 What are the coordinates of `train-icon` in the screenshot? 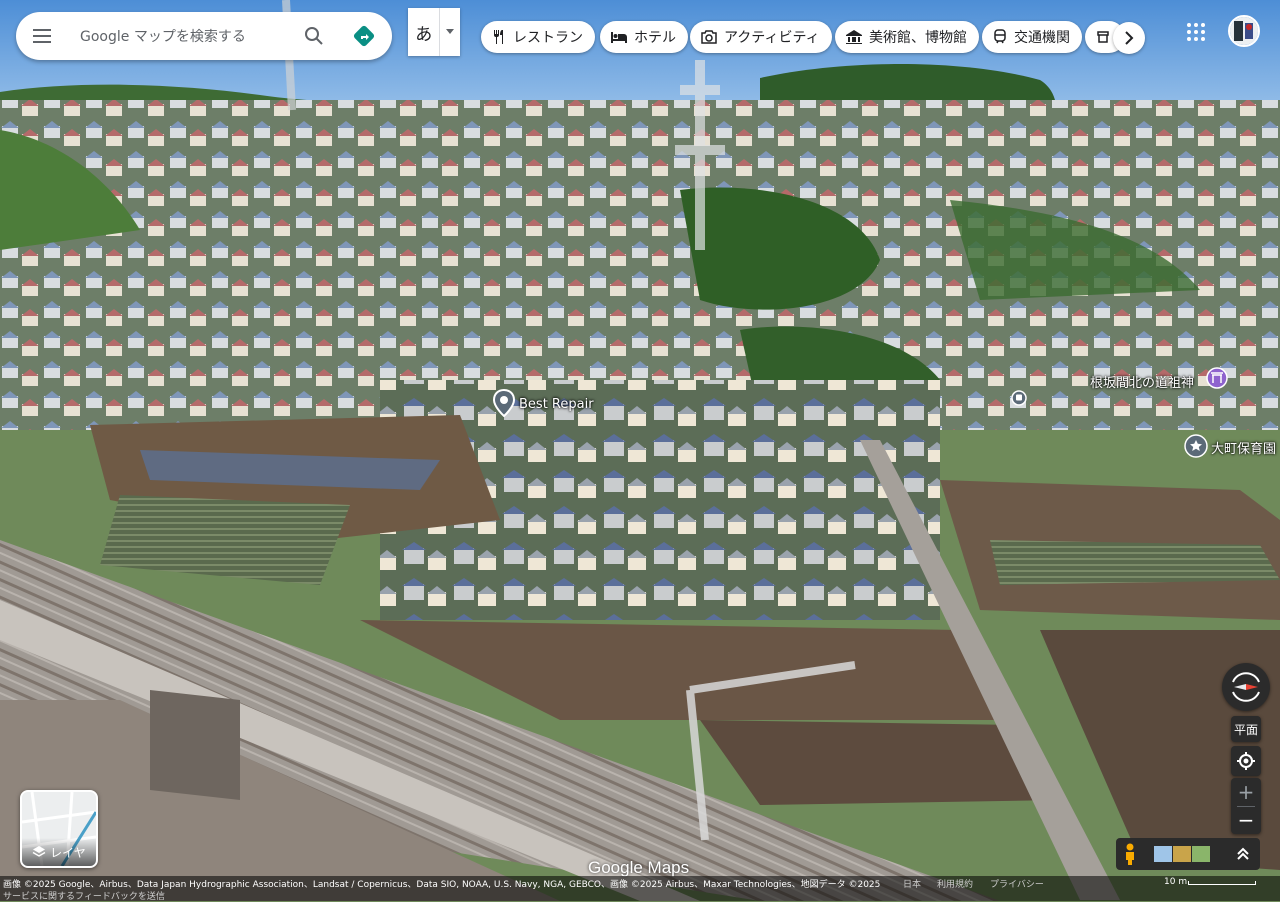 It's located at (1000, 36).